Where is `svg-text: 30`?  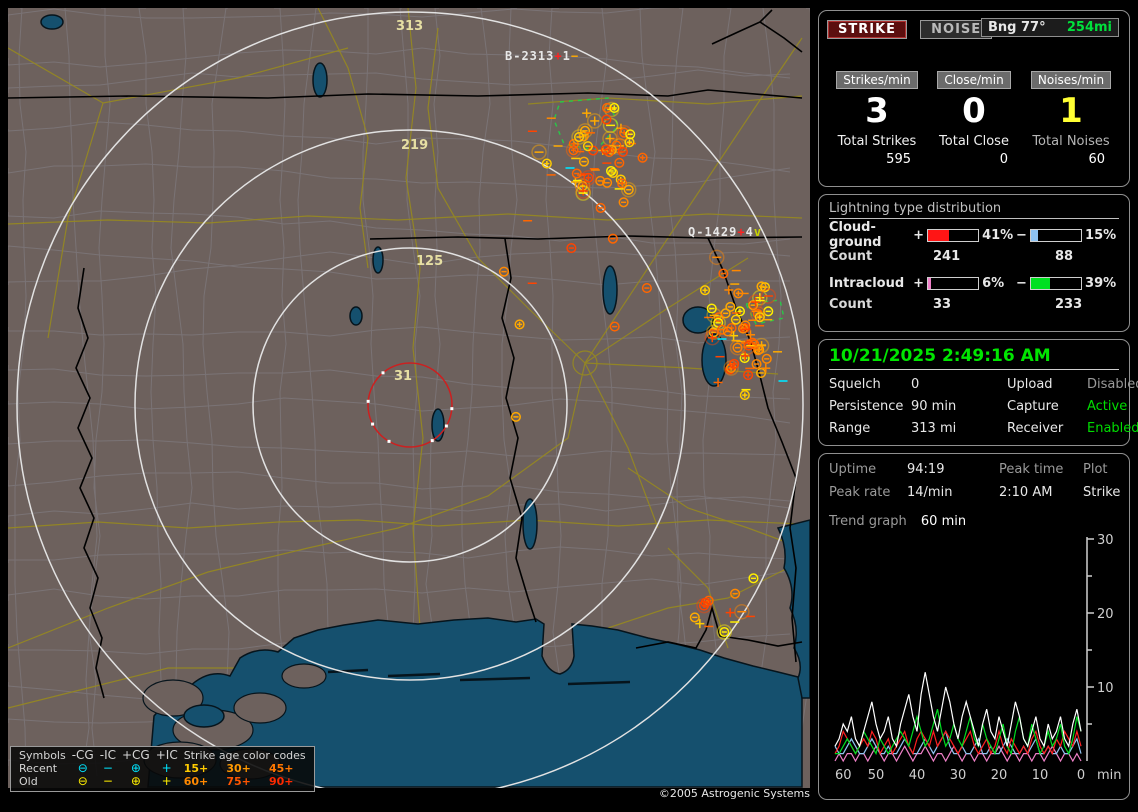 svg-text: 30 is located at coordinates (958, 775).